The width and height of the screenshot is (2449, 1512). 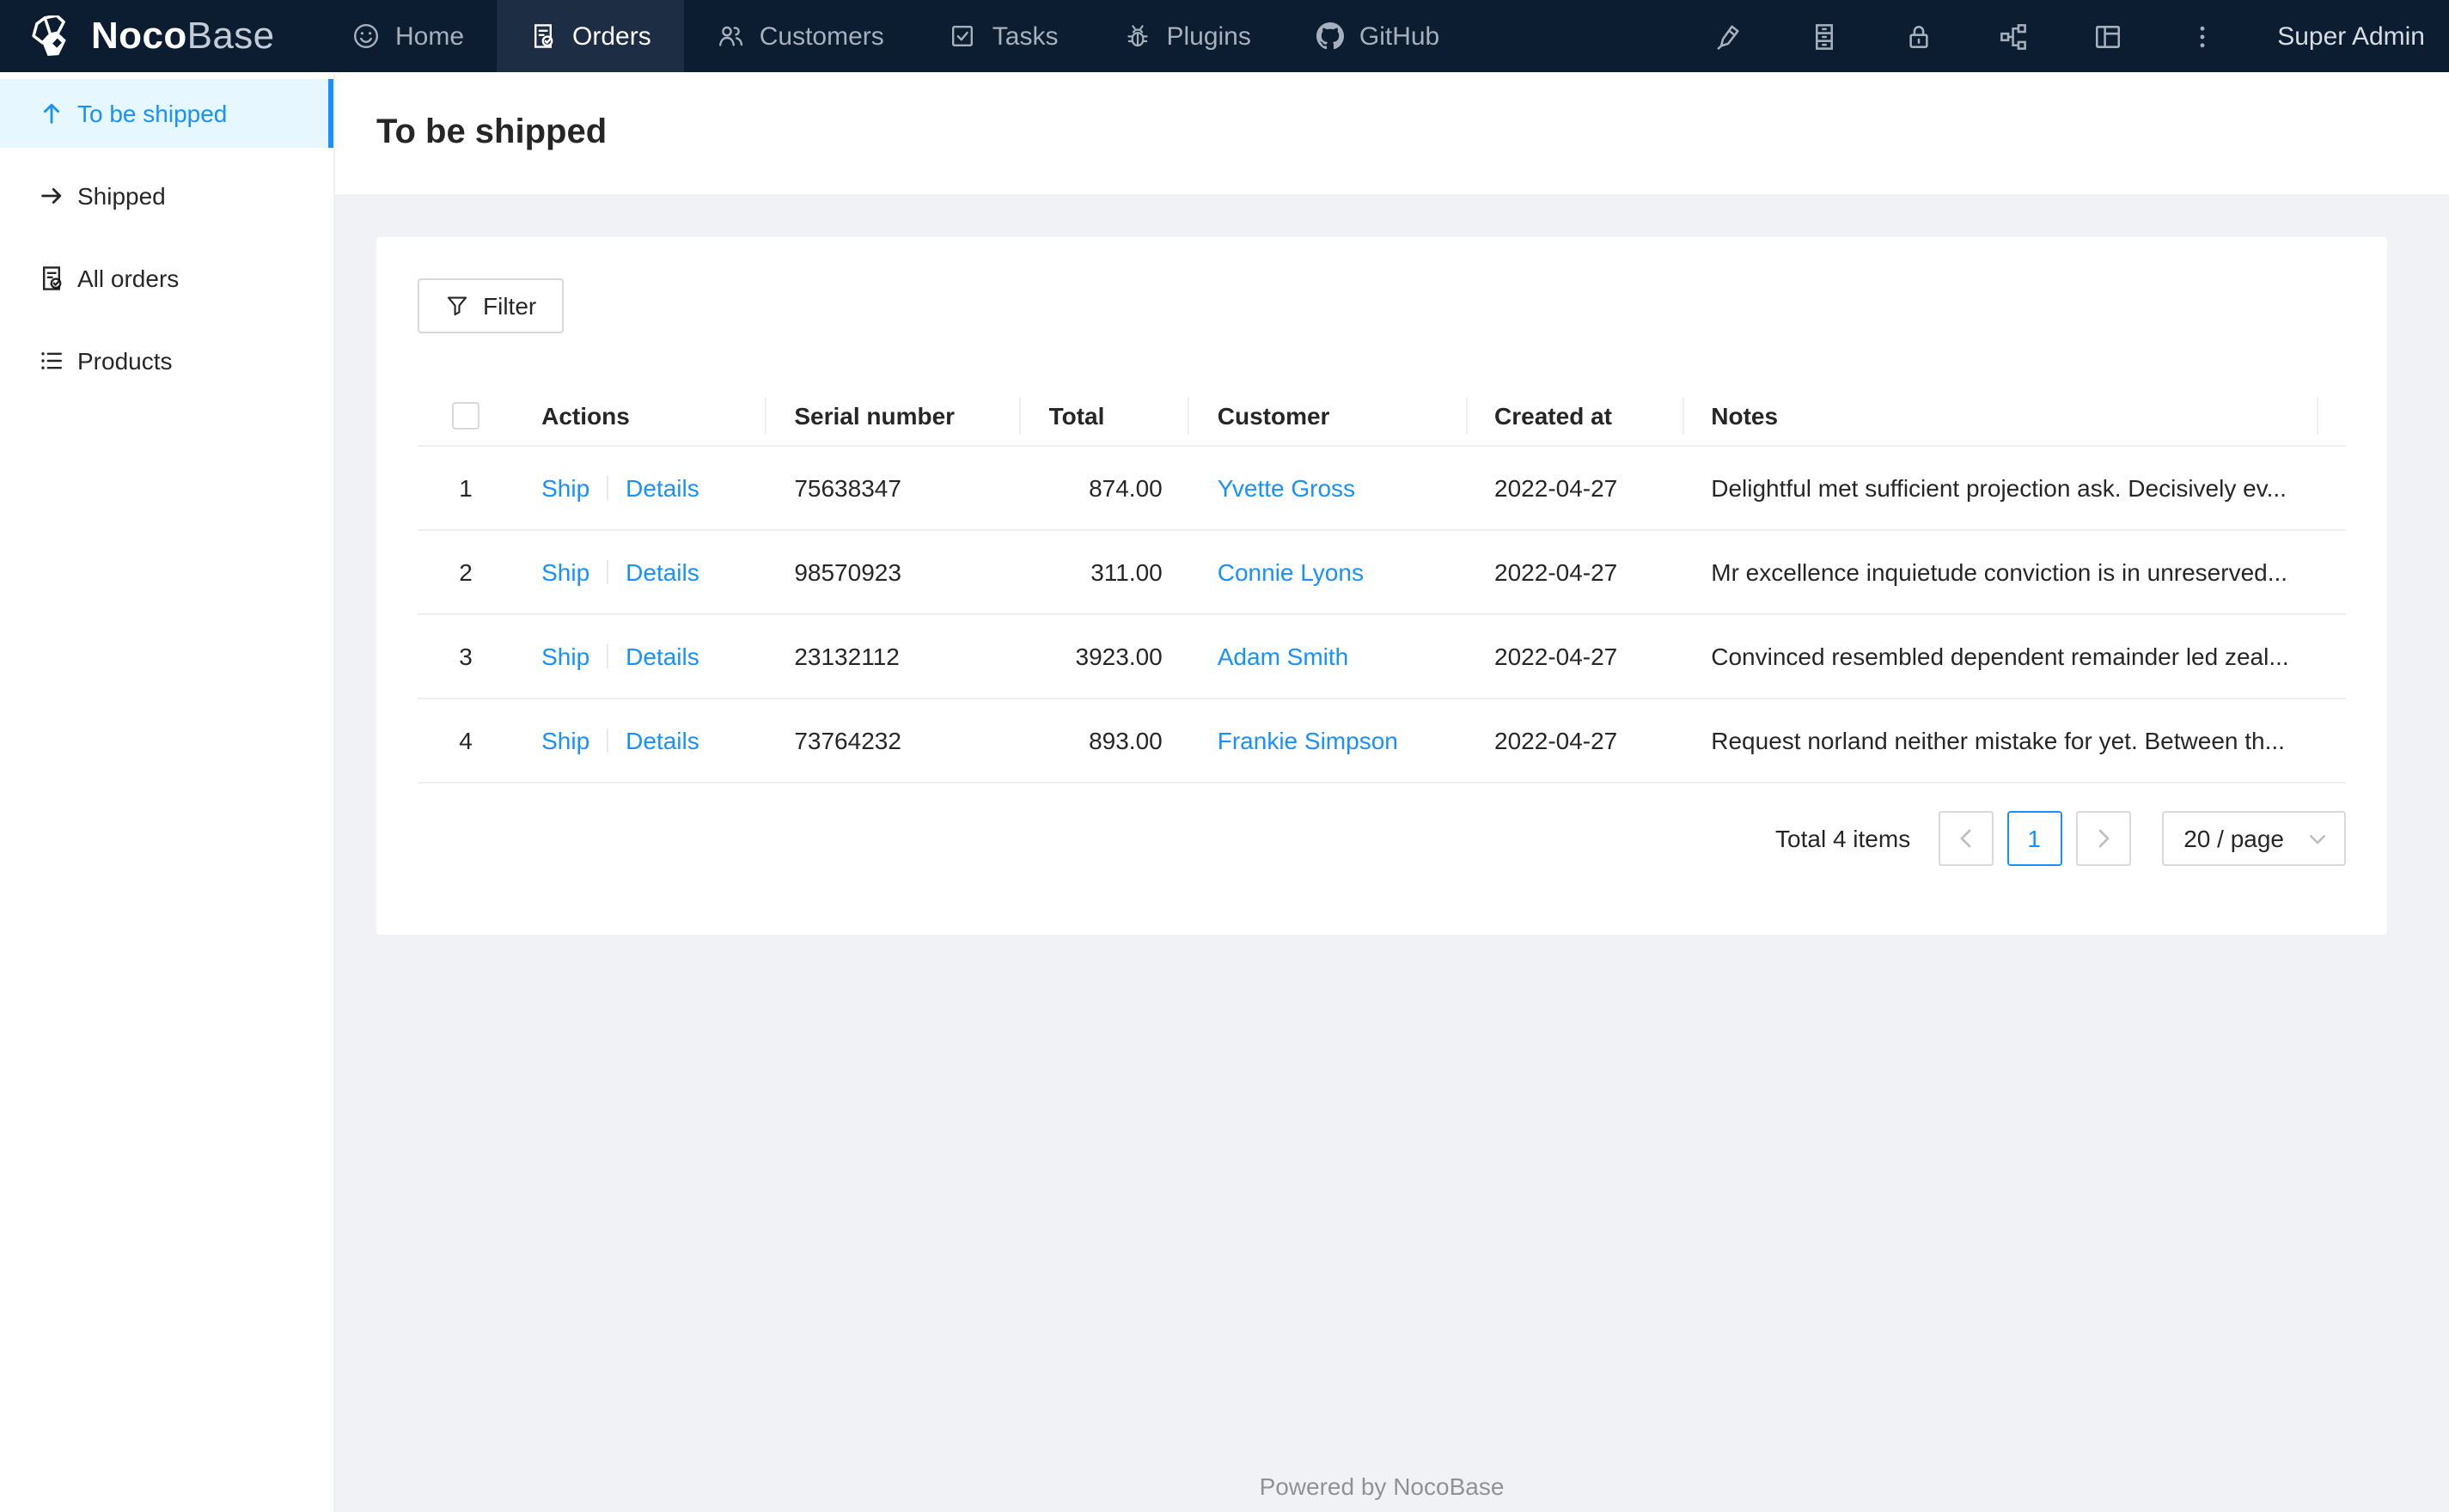 I want to click on nav-tab-customers: Customers, so click(x=800, y=36).